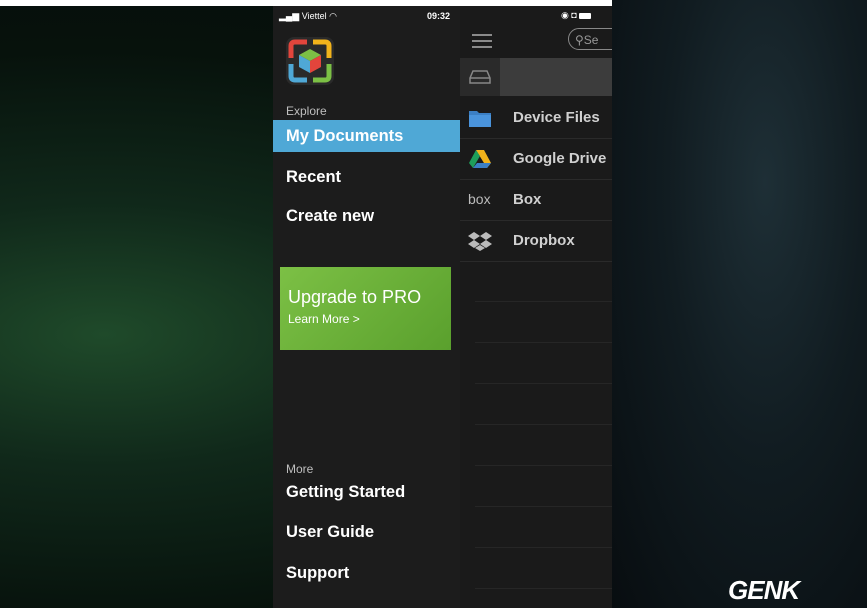 This screenshot has width=867, height=608. Describe the element at coordinates (527, 199) in the screenshot. I see `location-label: Box` at that location.